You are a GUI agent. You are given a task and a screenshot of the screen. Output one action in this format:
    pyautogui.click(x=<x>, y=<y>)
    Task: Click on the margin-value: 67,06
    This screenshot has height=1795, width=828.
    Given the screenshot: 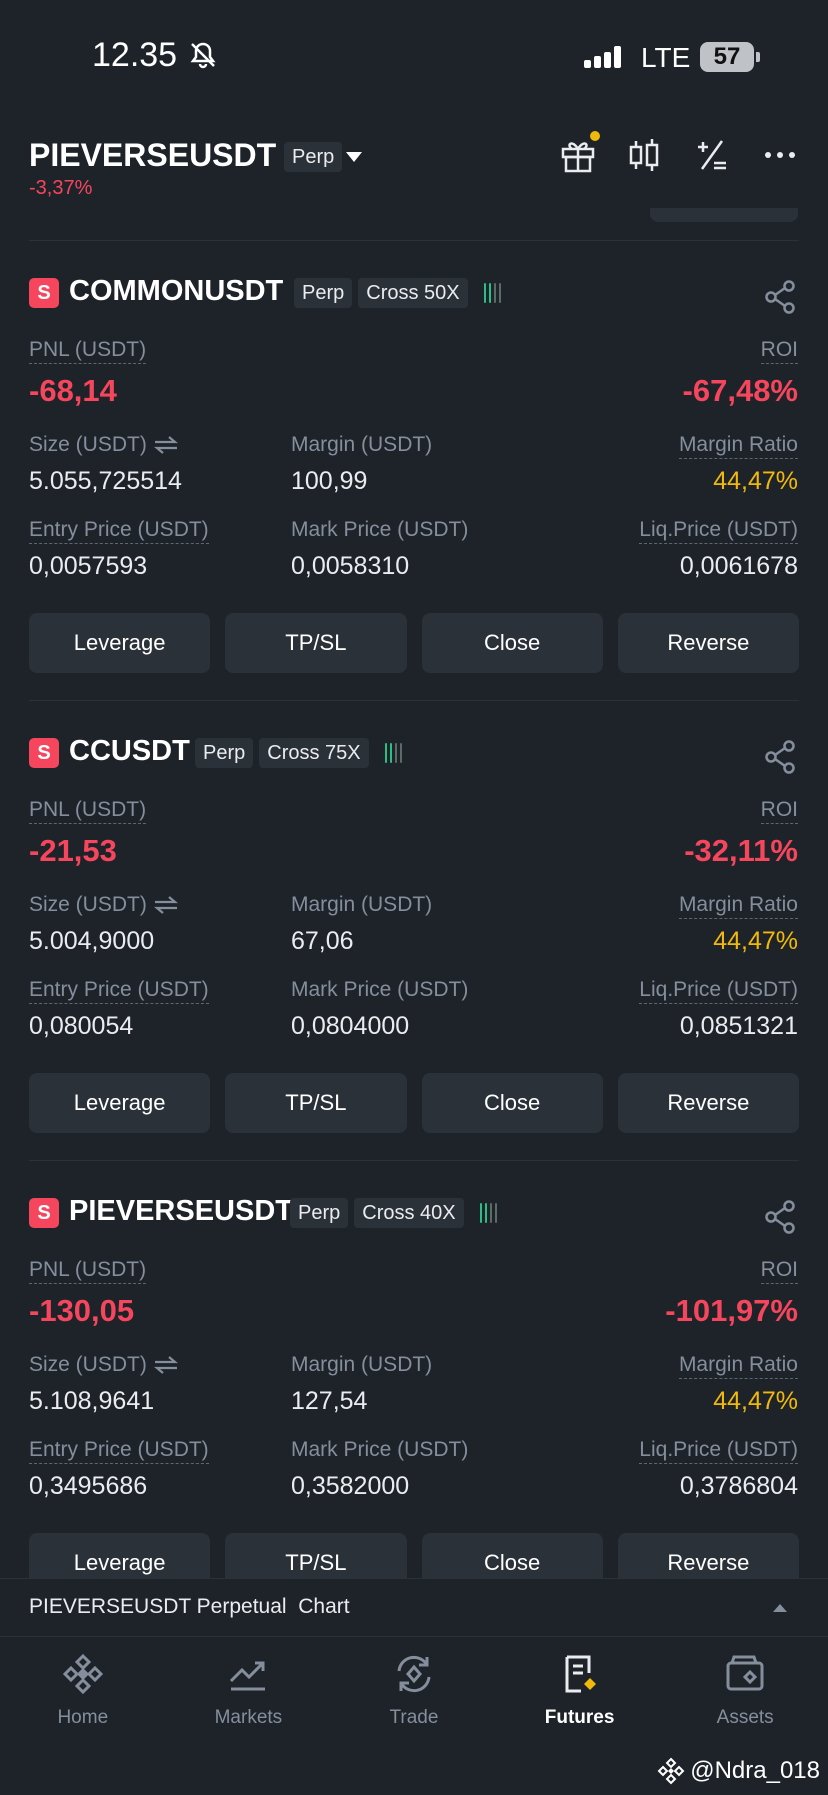 What is the action you would take?
    pyautogui.click(x=322, y=941)
    